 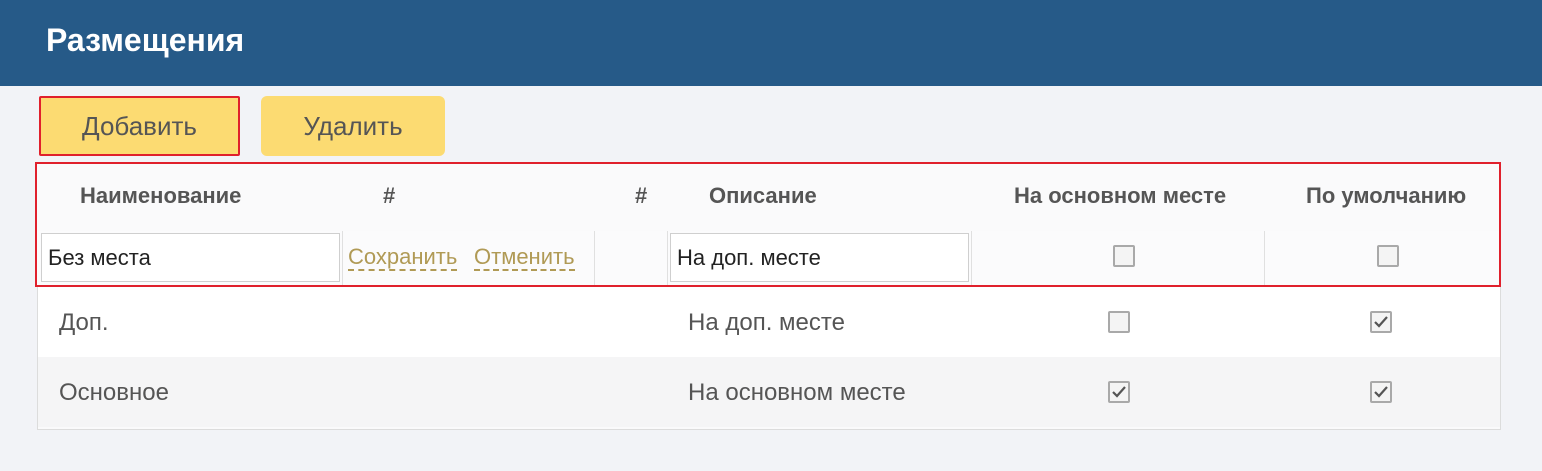 What do you see at coordinates (160, 196) in the screenshot?
I see `column-header-name: Наименование` at bounding box center [160, 196].